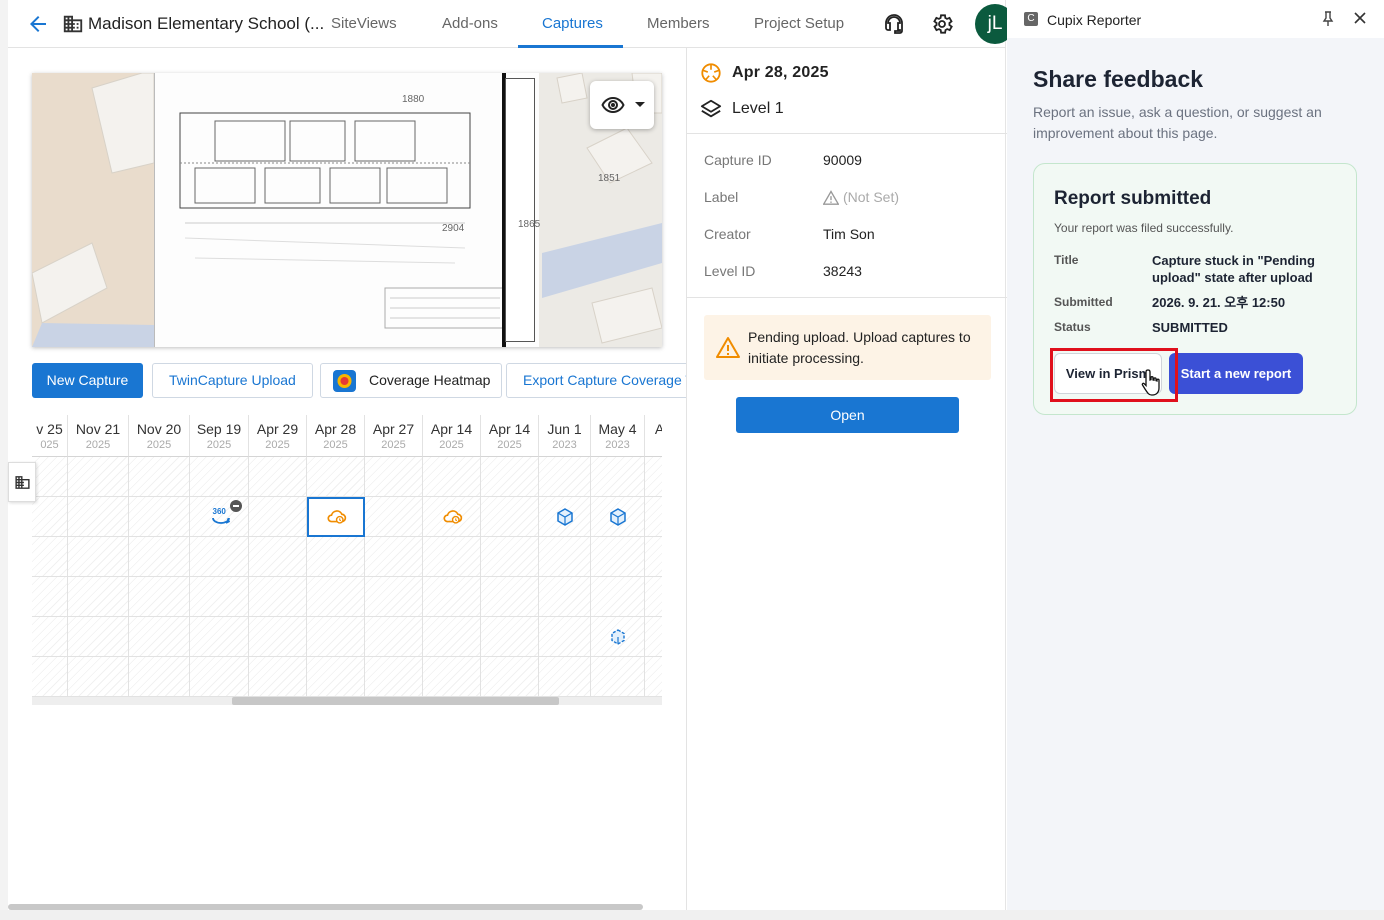 The image size is (1384, 920). What do you see at coordinates (232, 380) in the screenshot?
I see `twincapture-upload-button: TwinCapture Upload` at bounding box center [232, 380].